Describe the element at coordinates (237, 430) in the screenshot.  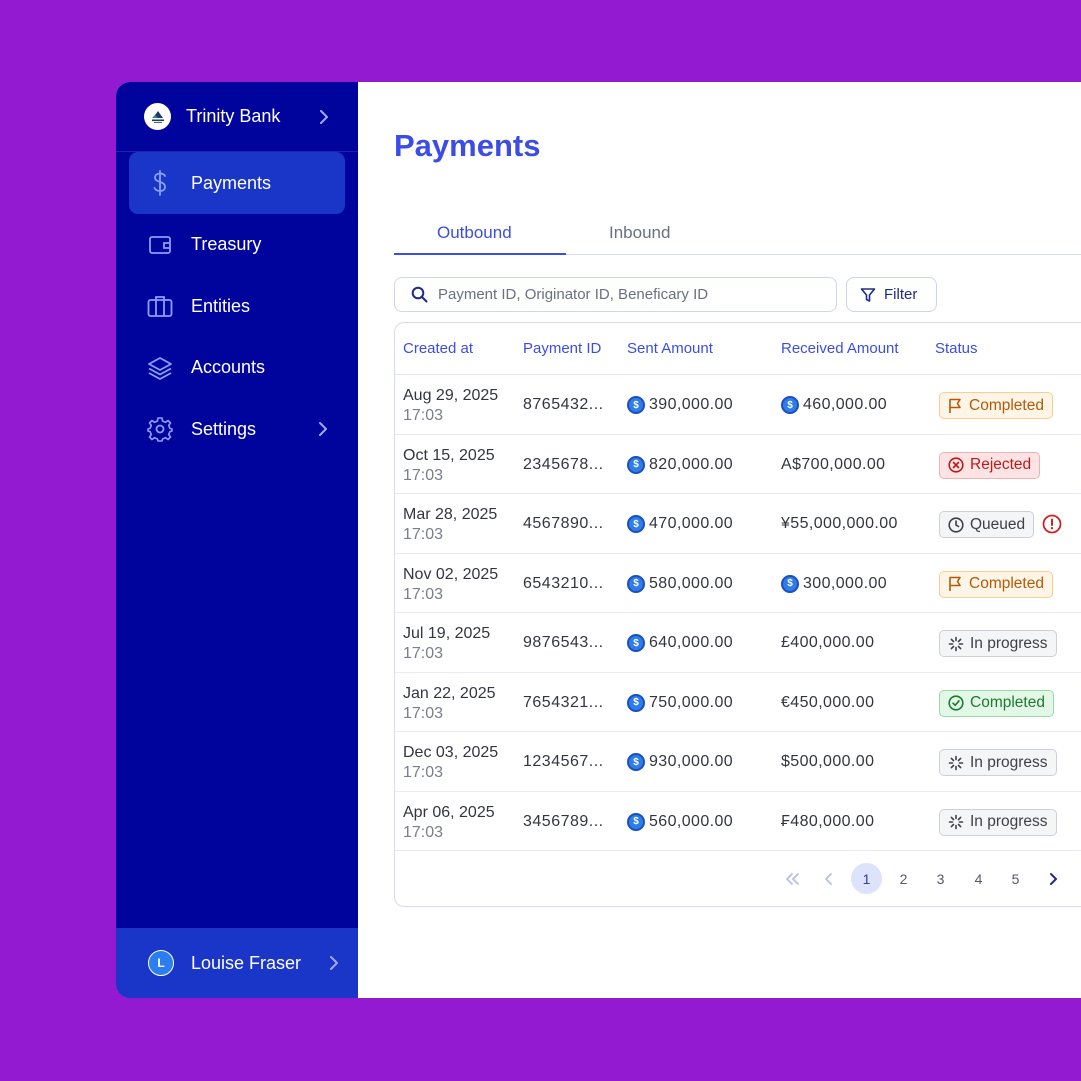
I see `sidebar-item-settings: Settings` at that location.